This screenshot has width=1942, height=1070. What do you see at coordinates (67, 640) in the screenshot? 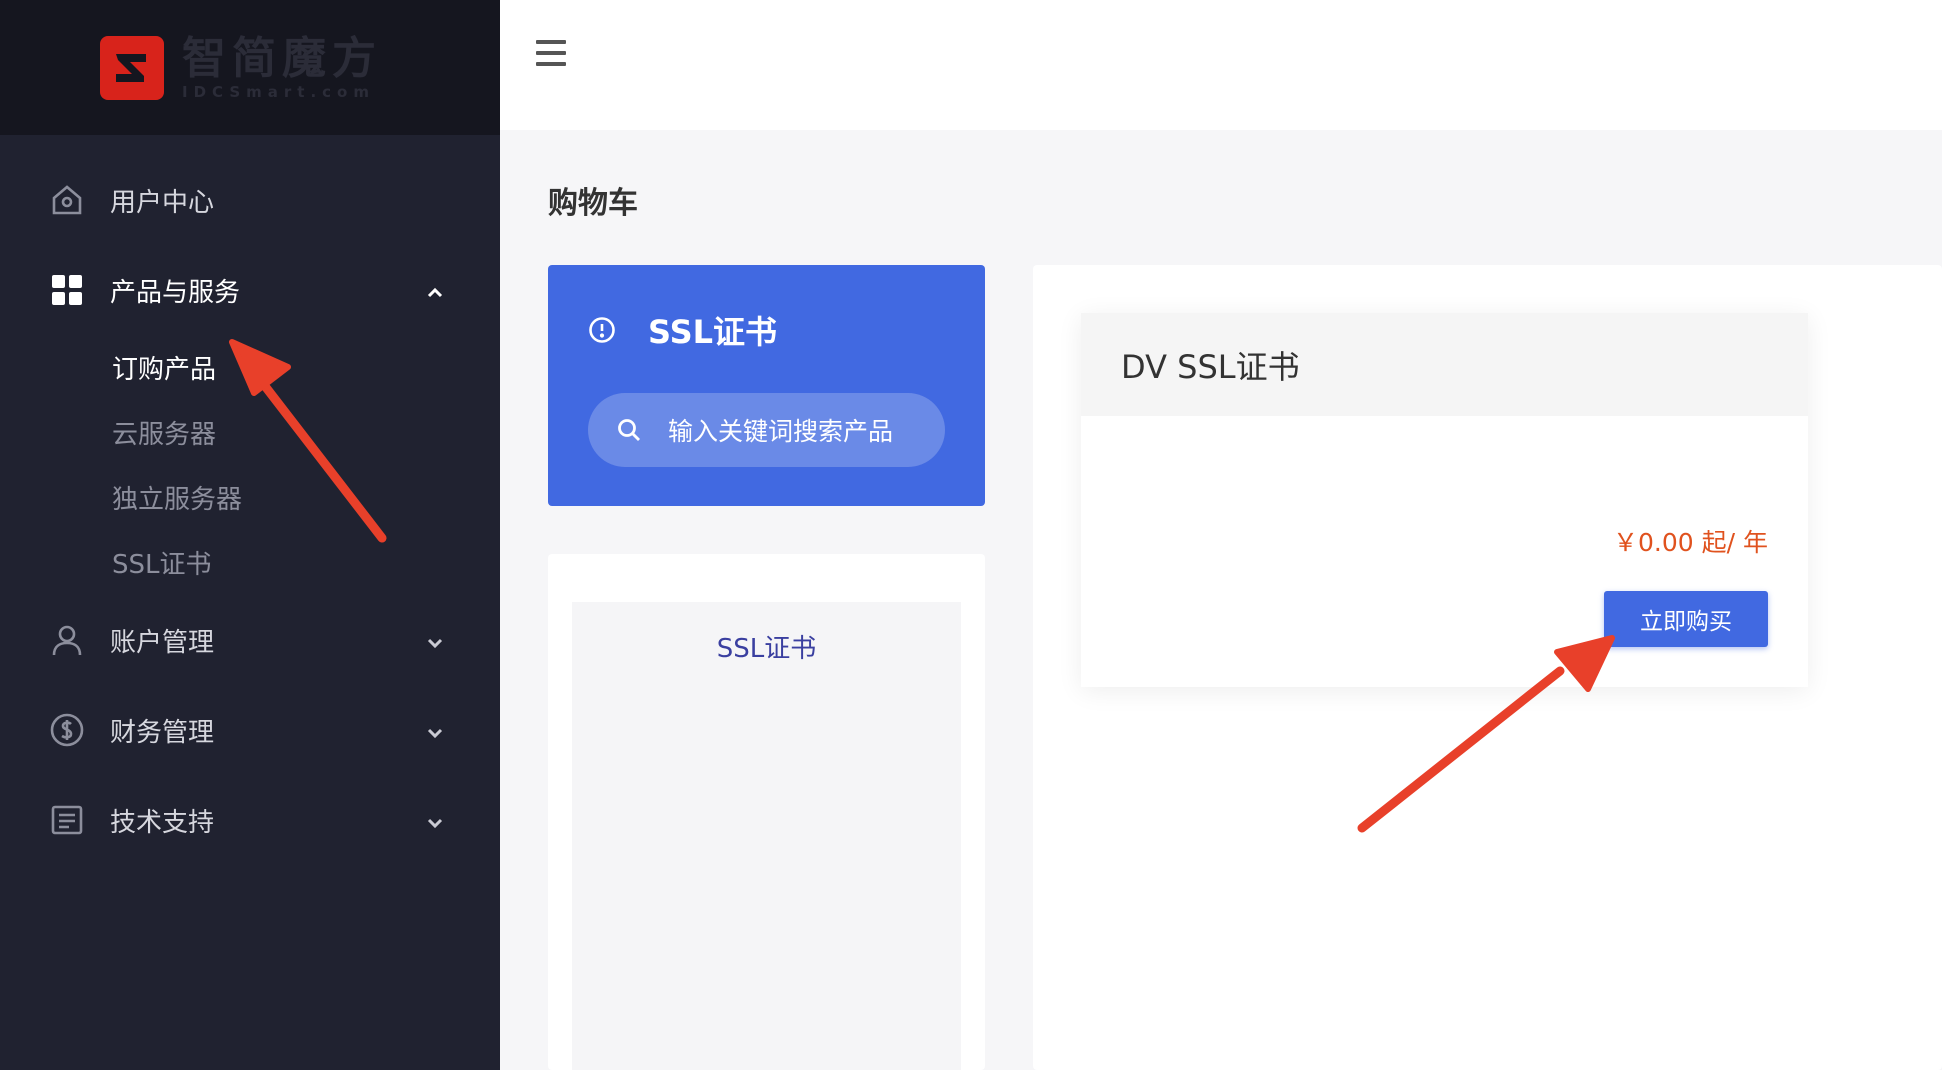
I see `user-icon` at bounding box center [67, 640].